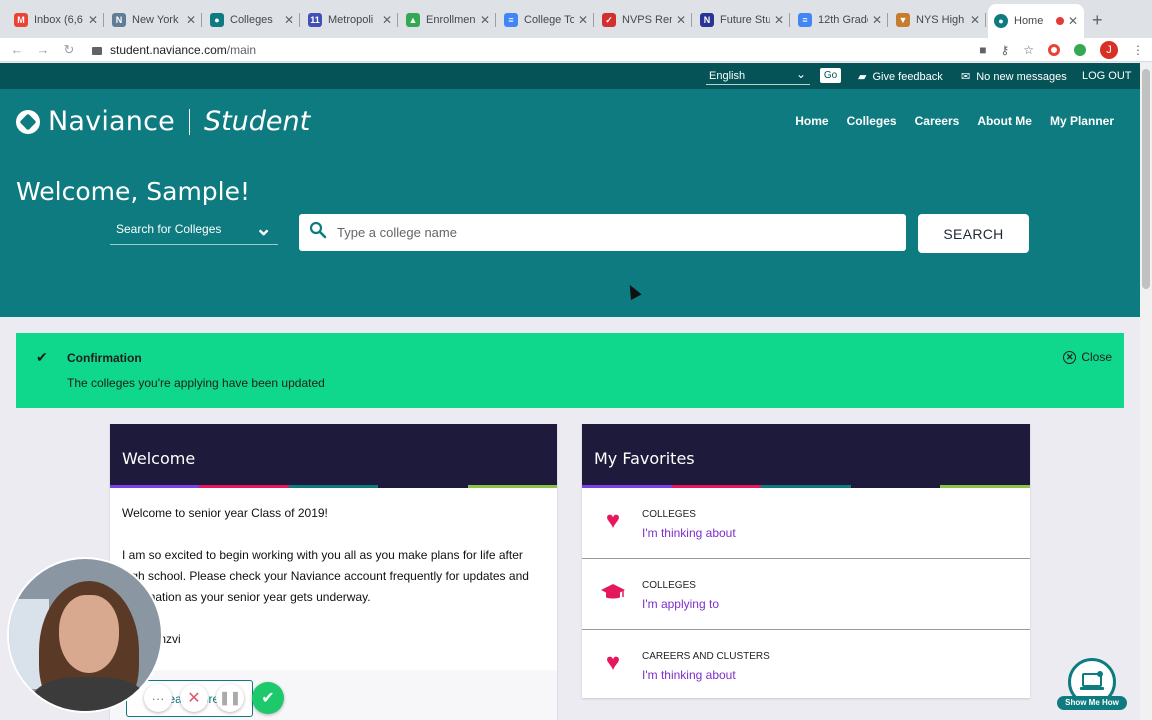  I want to click on favorite-link: I'm applying to, so click(680, 604).